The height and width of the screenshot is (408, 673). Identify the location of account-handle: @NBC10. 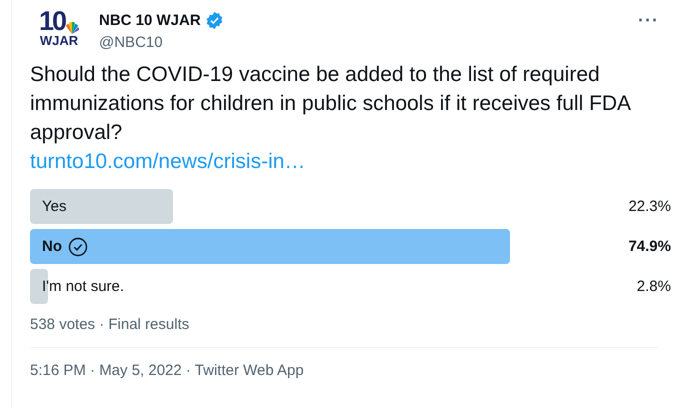
(368, 42).